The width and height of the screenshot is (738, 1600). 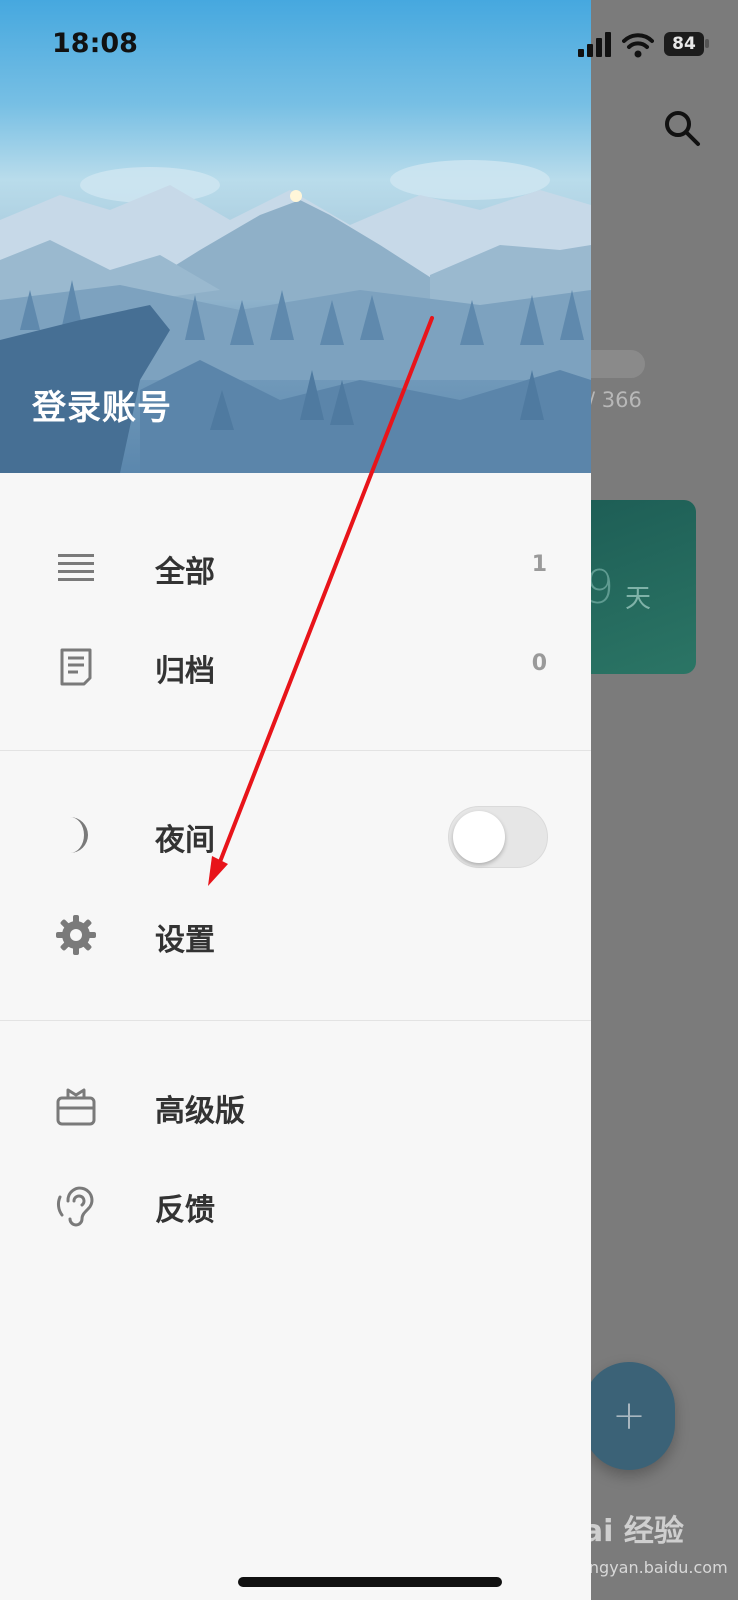 What do you see at coordinates (295, 666) in the screenshot?
I see `menu-item-archive: 归档 0` at bounding box center [295, 666].